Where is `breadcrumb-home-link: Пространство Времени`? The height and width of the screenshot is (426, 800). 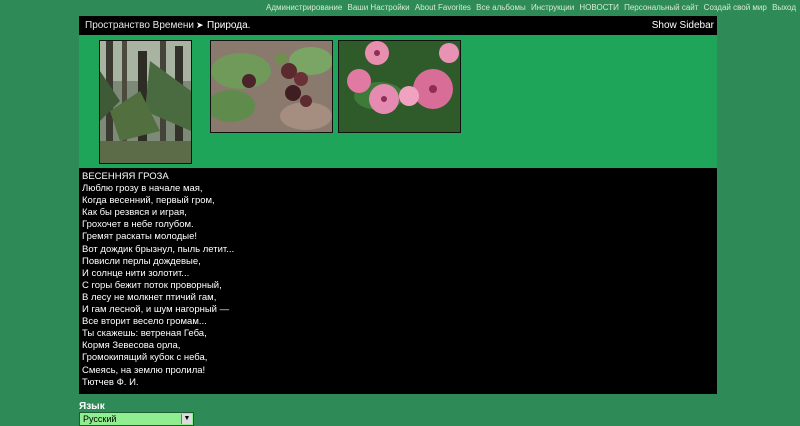
breadcrumb-home-link: Пространство Времени is located at coordinates (139, 25).